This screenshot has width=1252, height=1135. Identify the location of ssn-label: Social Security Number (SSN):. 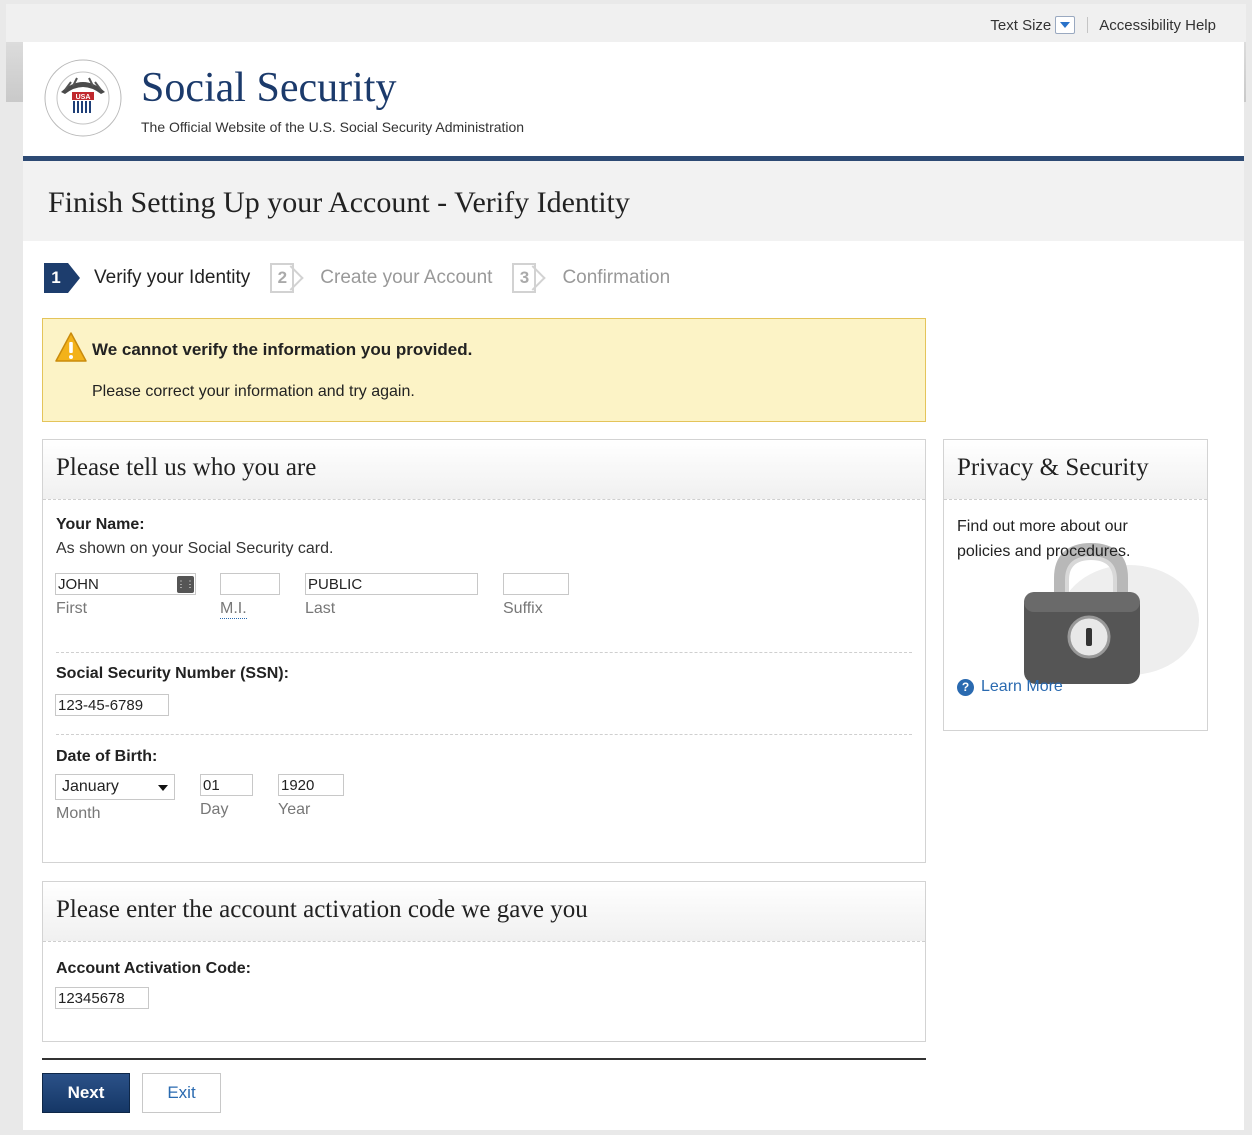
(172, 673).